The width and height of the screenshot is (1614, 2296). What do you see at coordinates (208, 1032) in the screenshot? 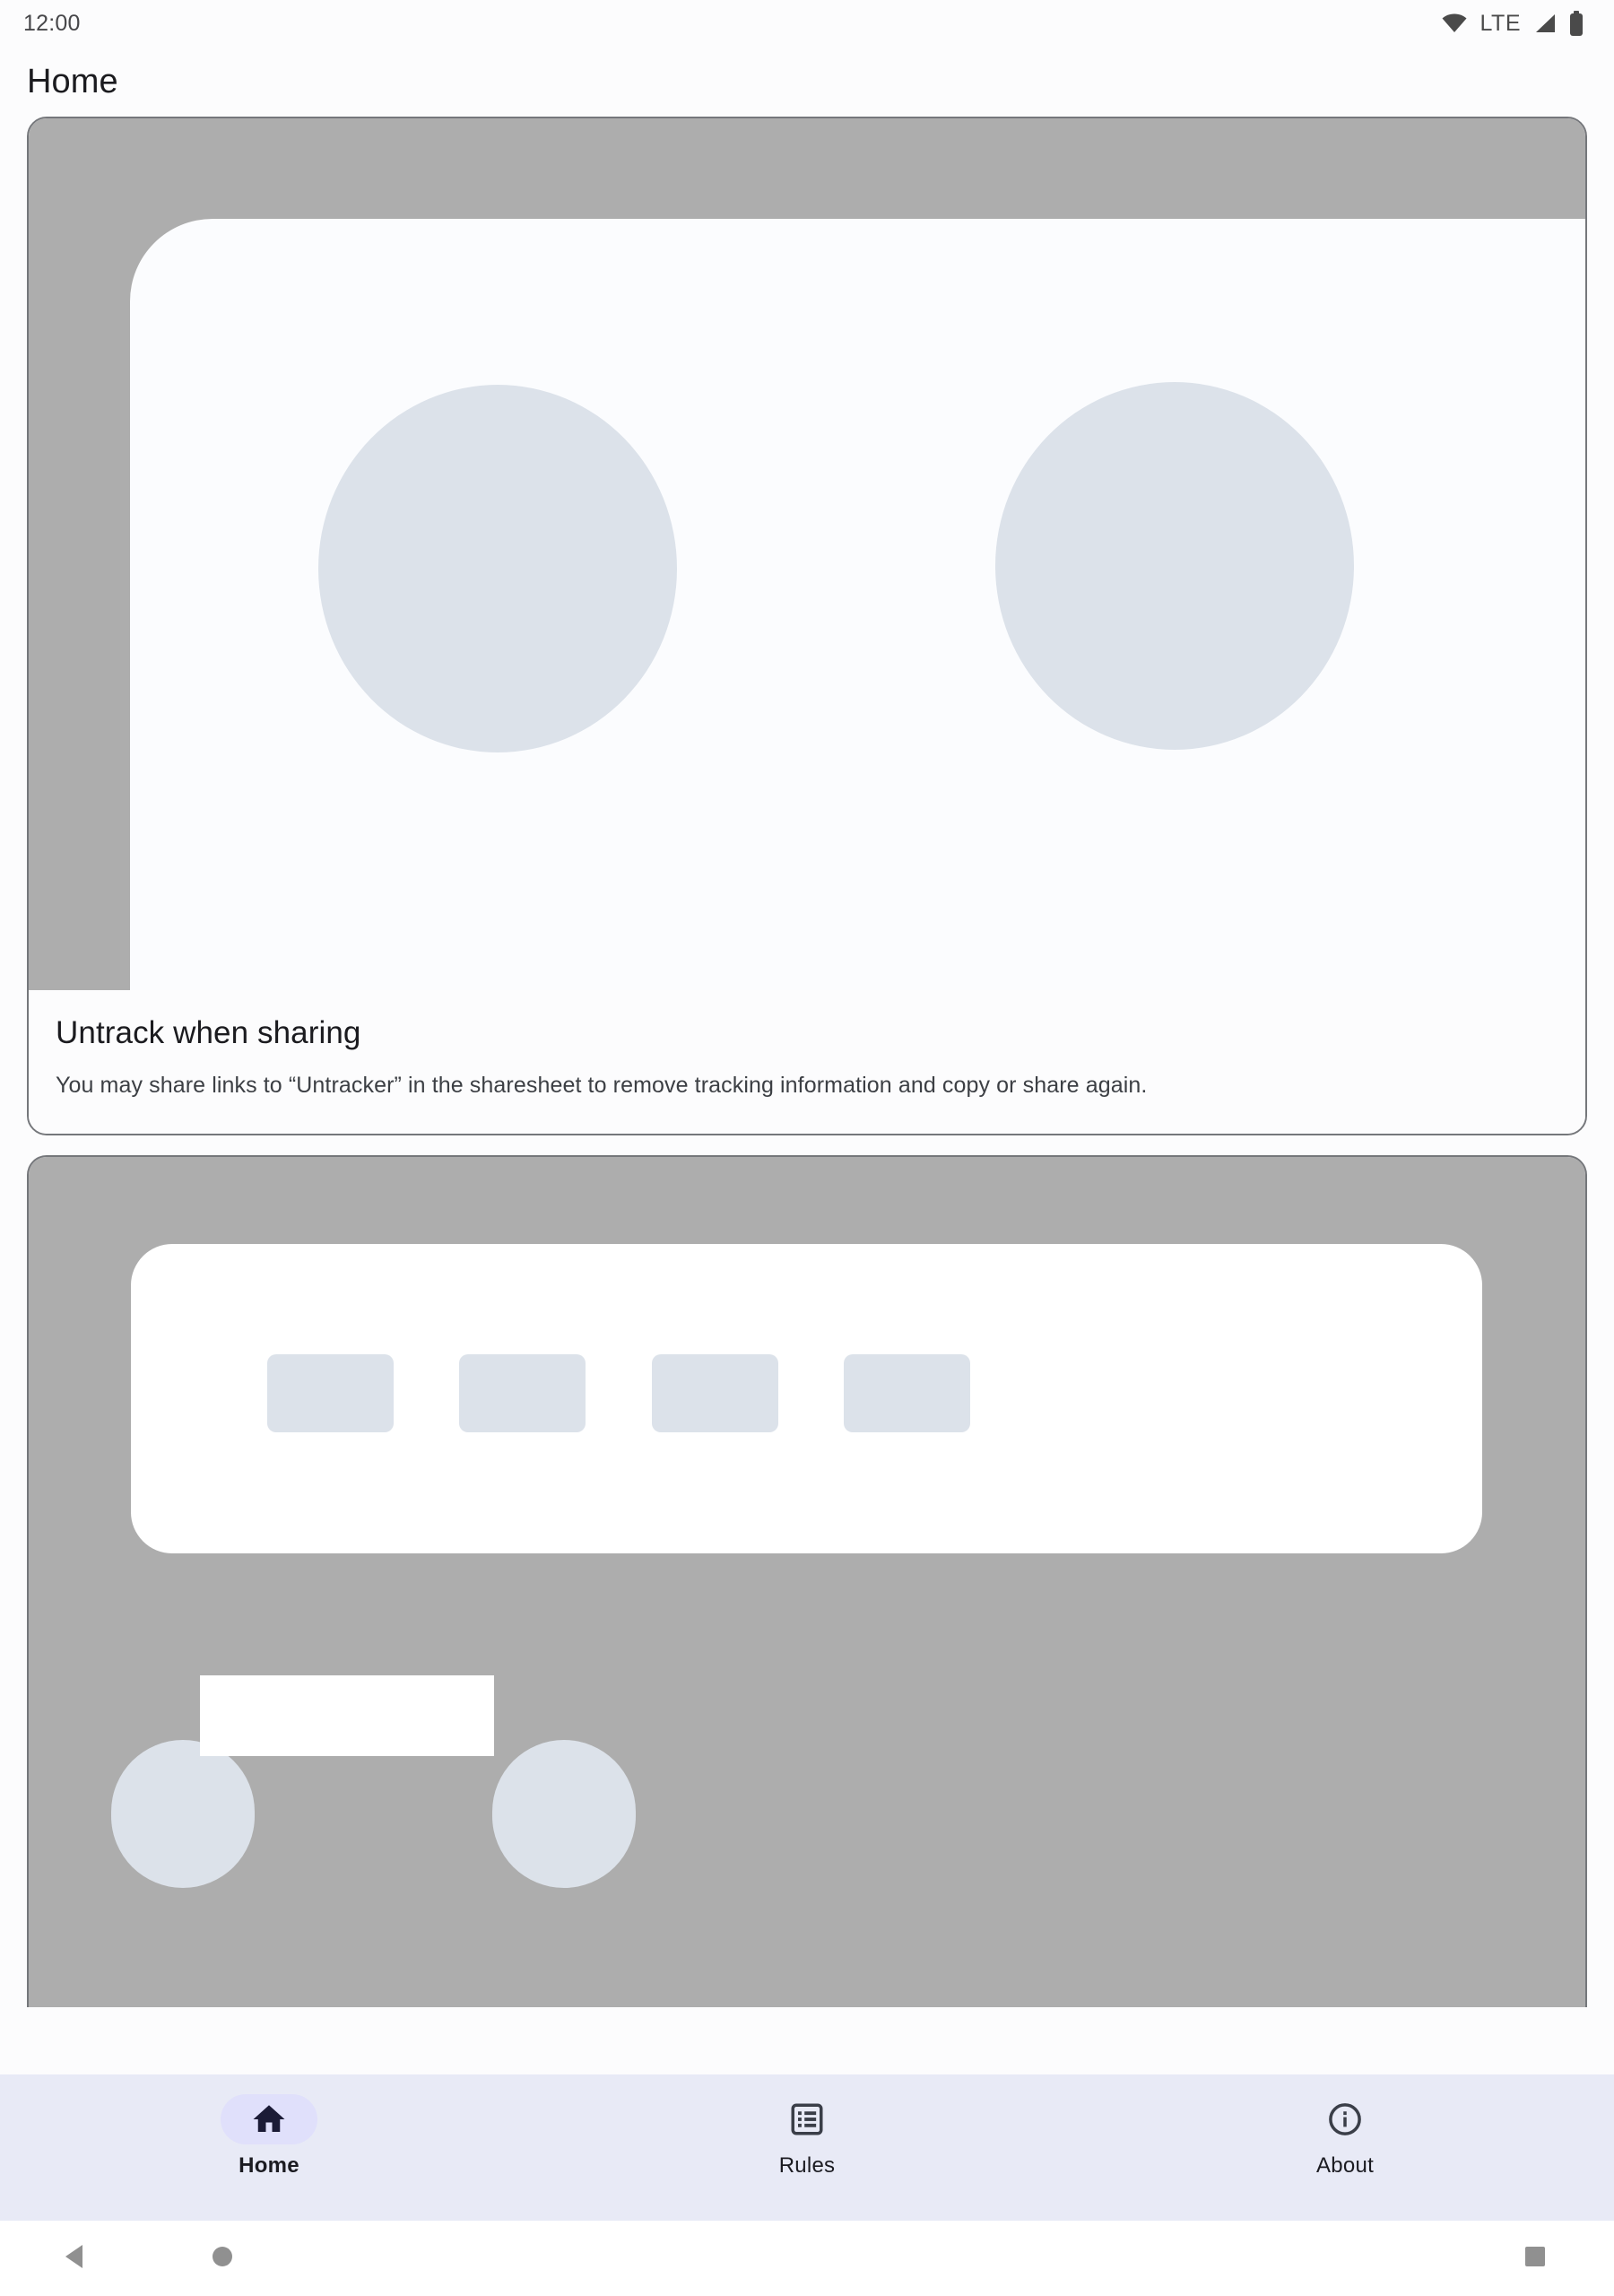
I see `card-title: Untrack when sharing` at bounding box center [208, 1032].